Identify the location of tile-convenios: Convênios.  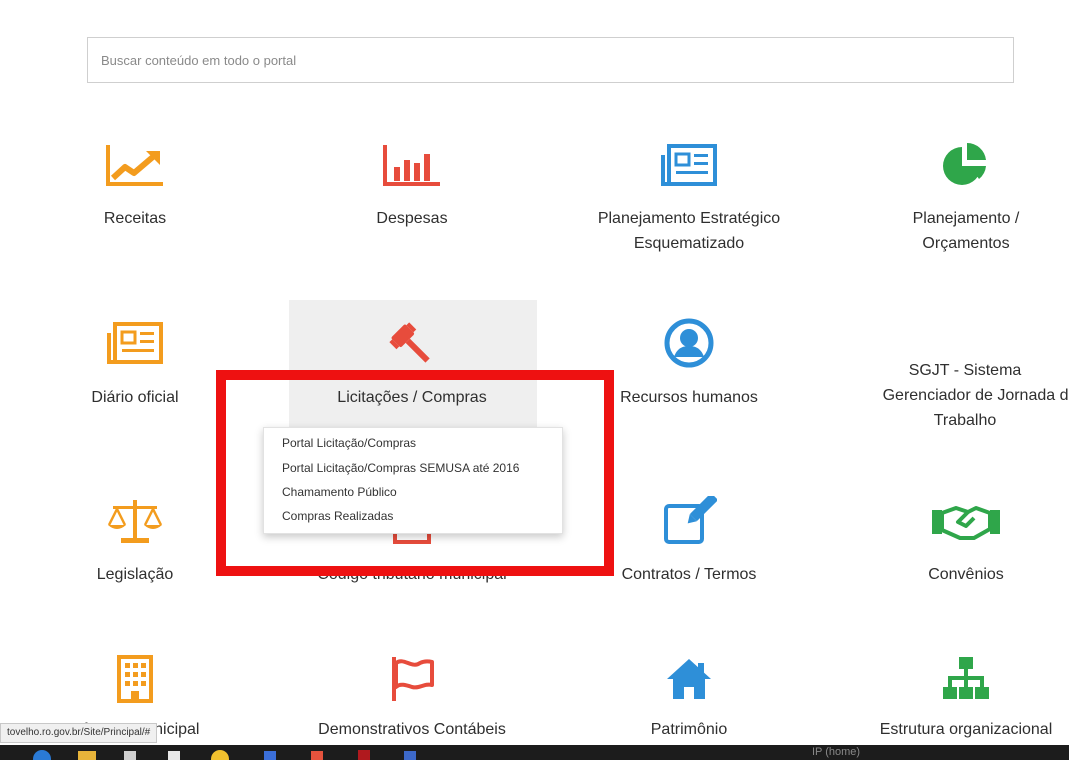
(955, 544).